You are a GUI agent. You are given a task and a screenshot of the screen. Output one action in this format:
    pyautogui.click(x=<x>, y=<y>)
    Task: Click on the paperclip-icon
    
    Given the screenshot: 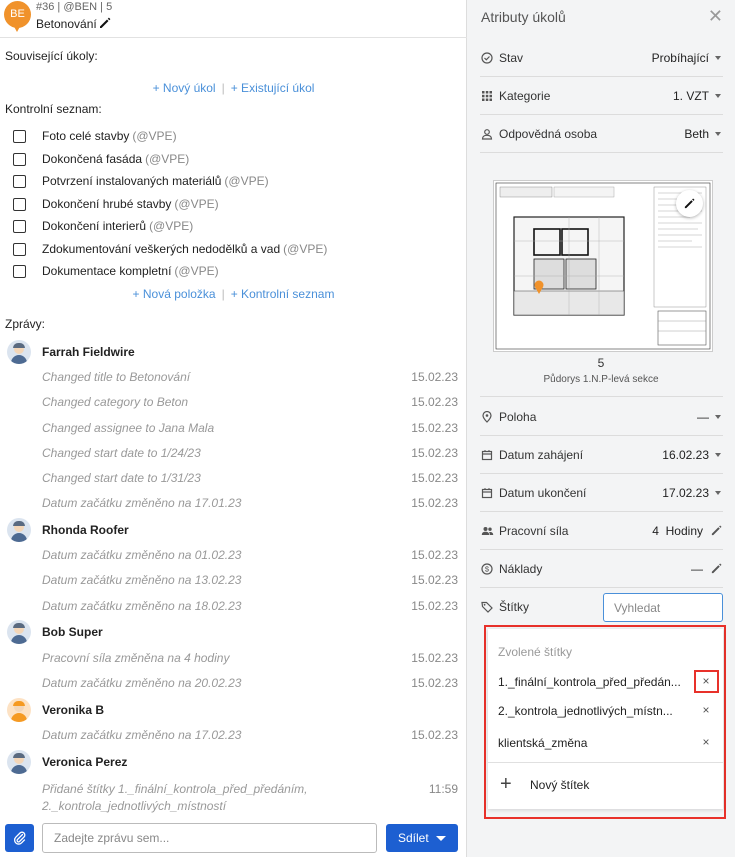 What is the action you would take?
    pyautogui.click(x=19, y=838)
    